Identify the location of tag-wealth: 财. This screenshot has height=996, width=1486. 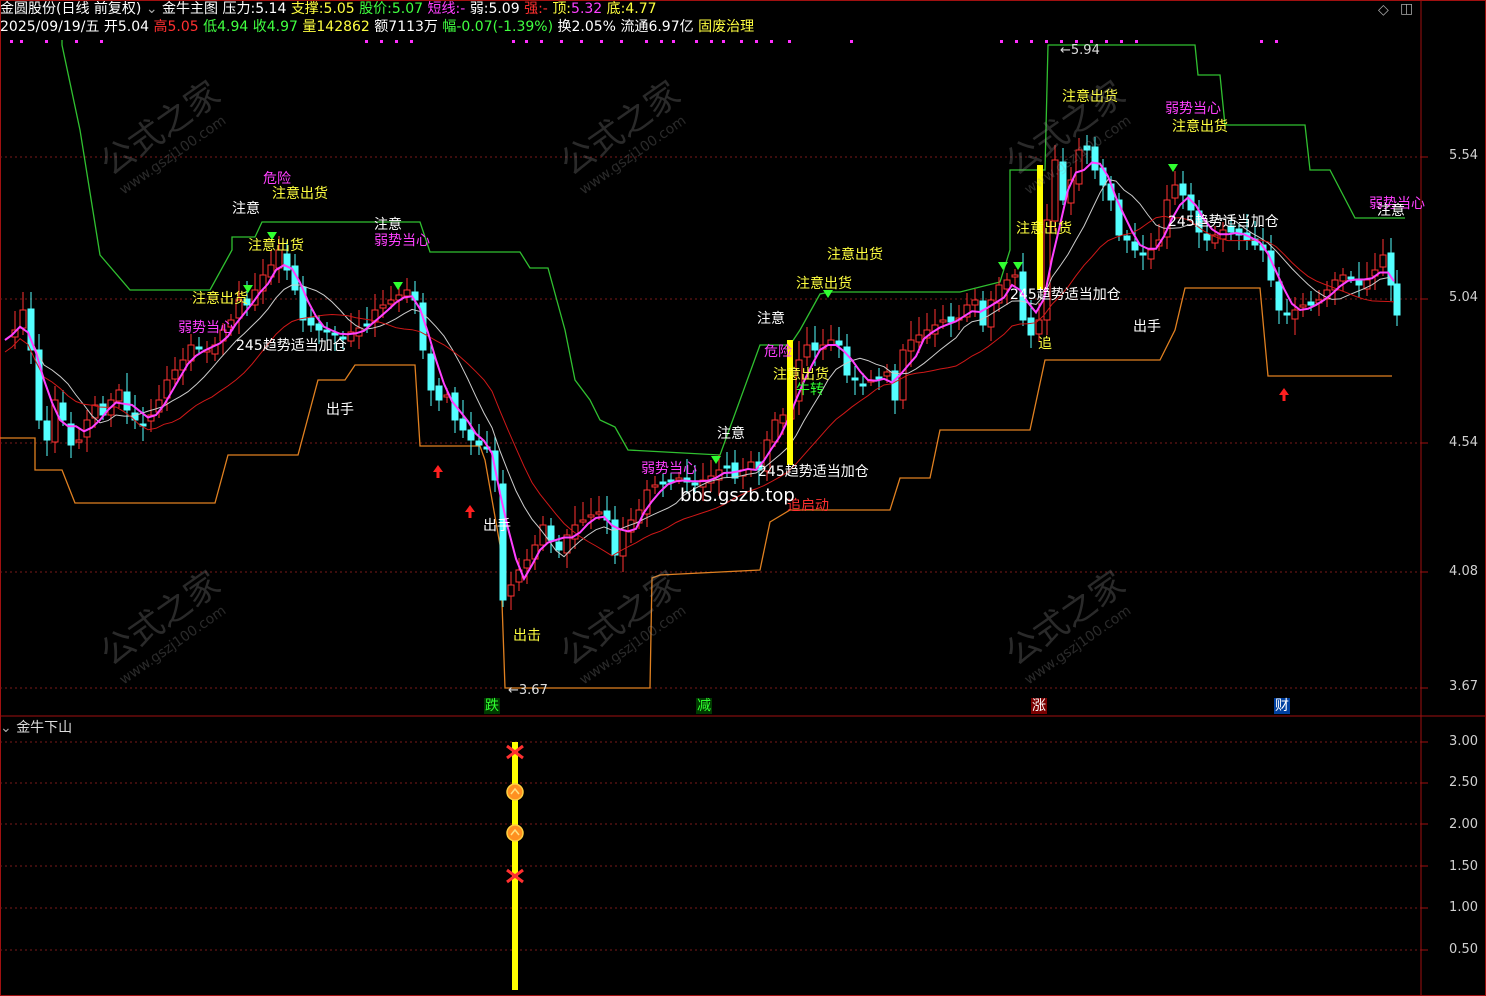
(1282, 706).